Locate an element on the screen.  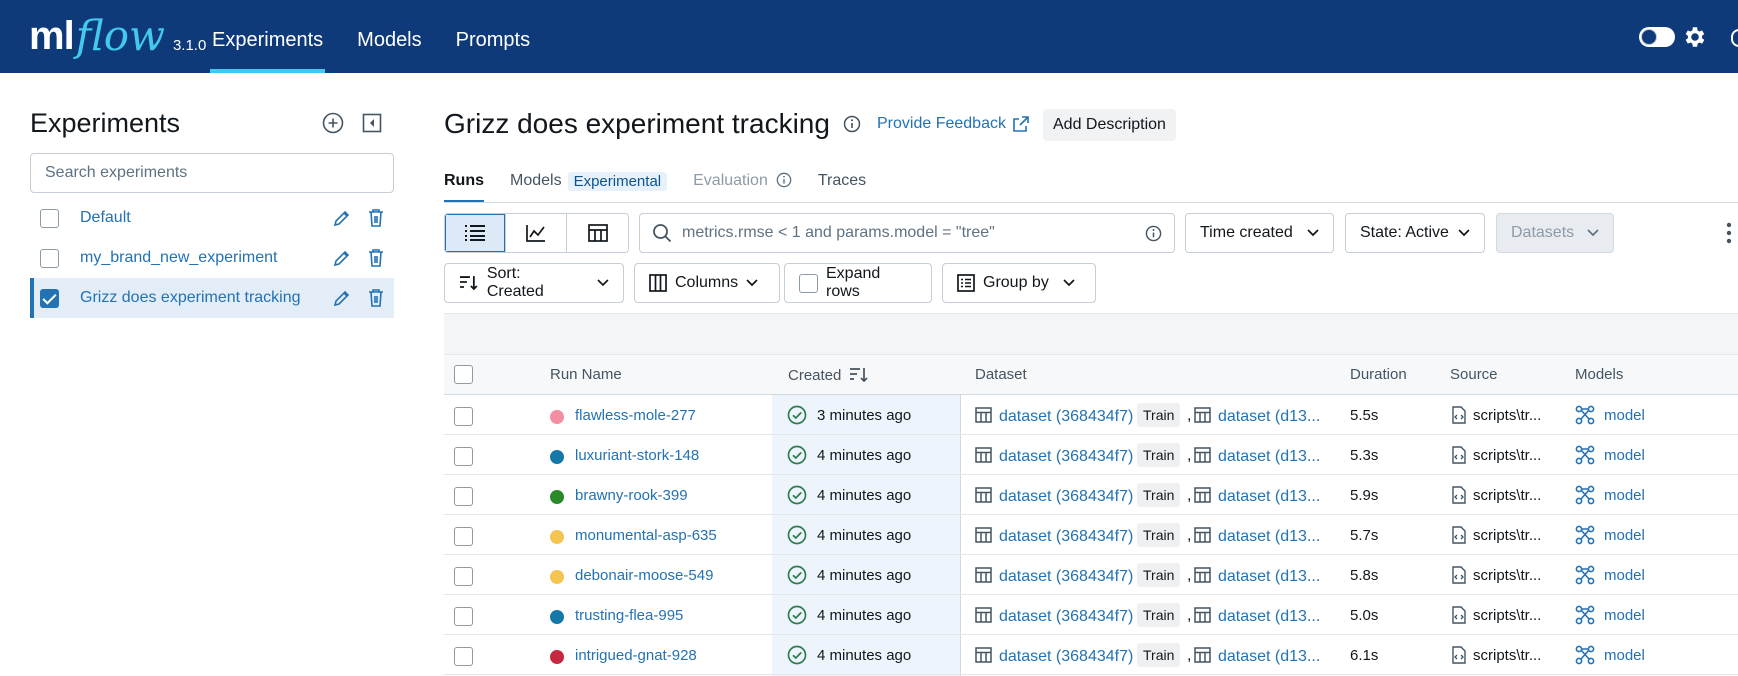
add-experiment-icon is located at coordinates (333, 123).